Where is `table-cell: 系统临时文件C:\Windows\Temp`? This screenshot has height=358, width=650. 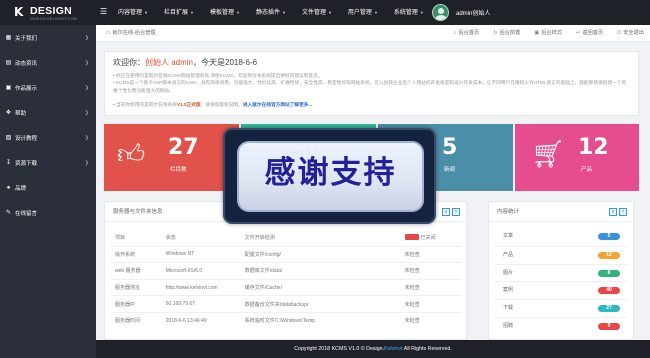
table-cell: 系统临时文件C:\Windows\Temp is located at coordinates (280, 321).